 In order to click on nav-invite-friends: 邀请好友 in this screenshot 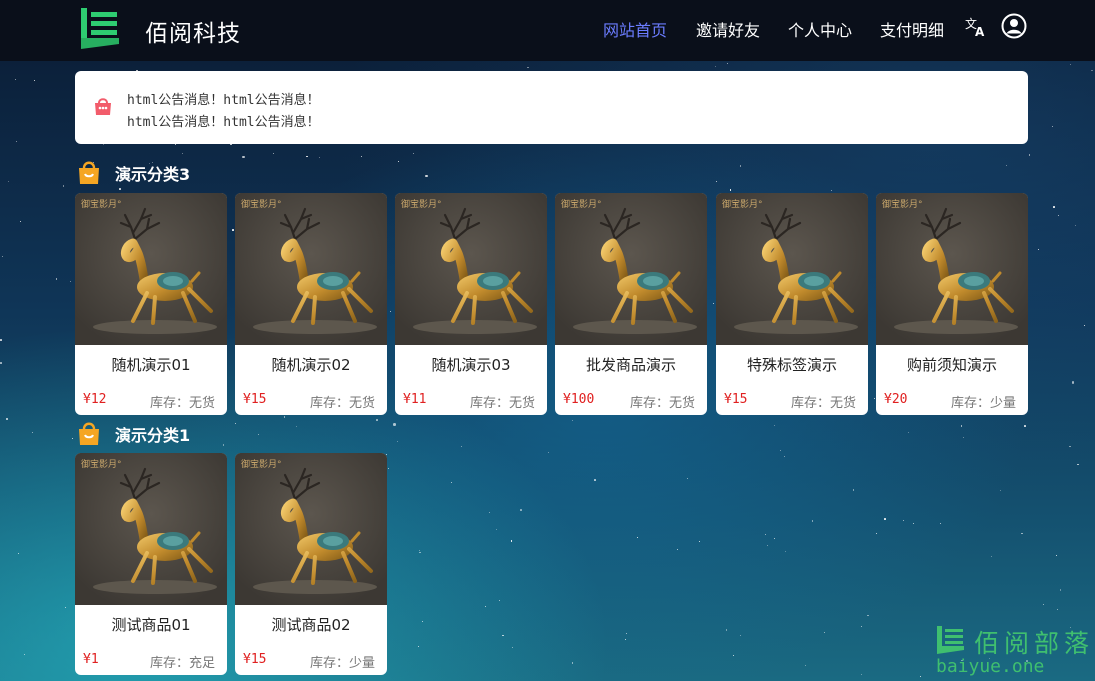, I will do `click(728, 29)`.